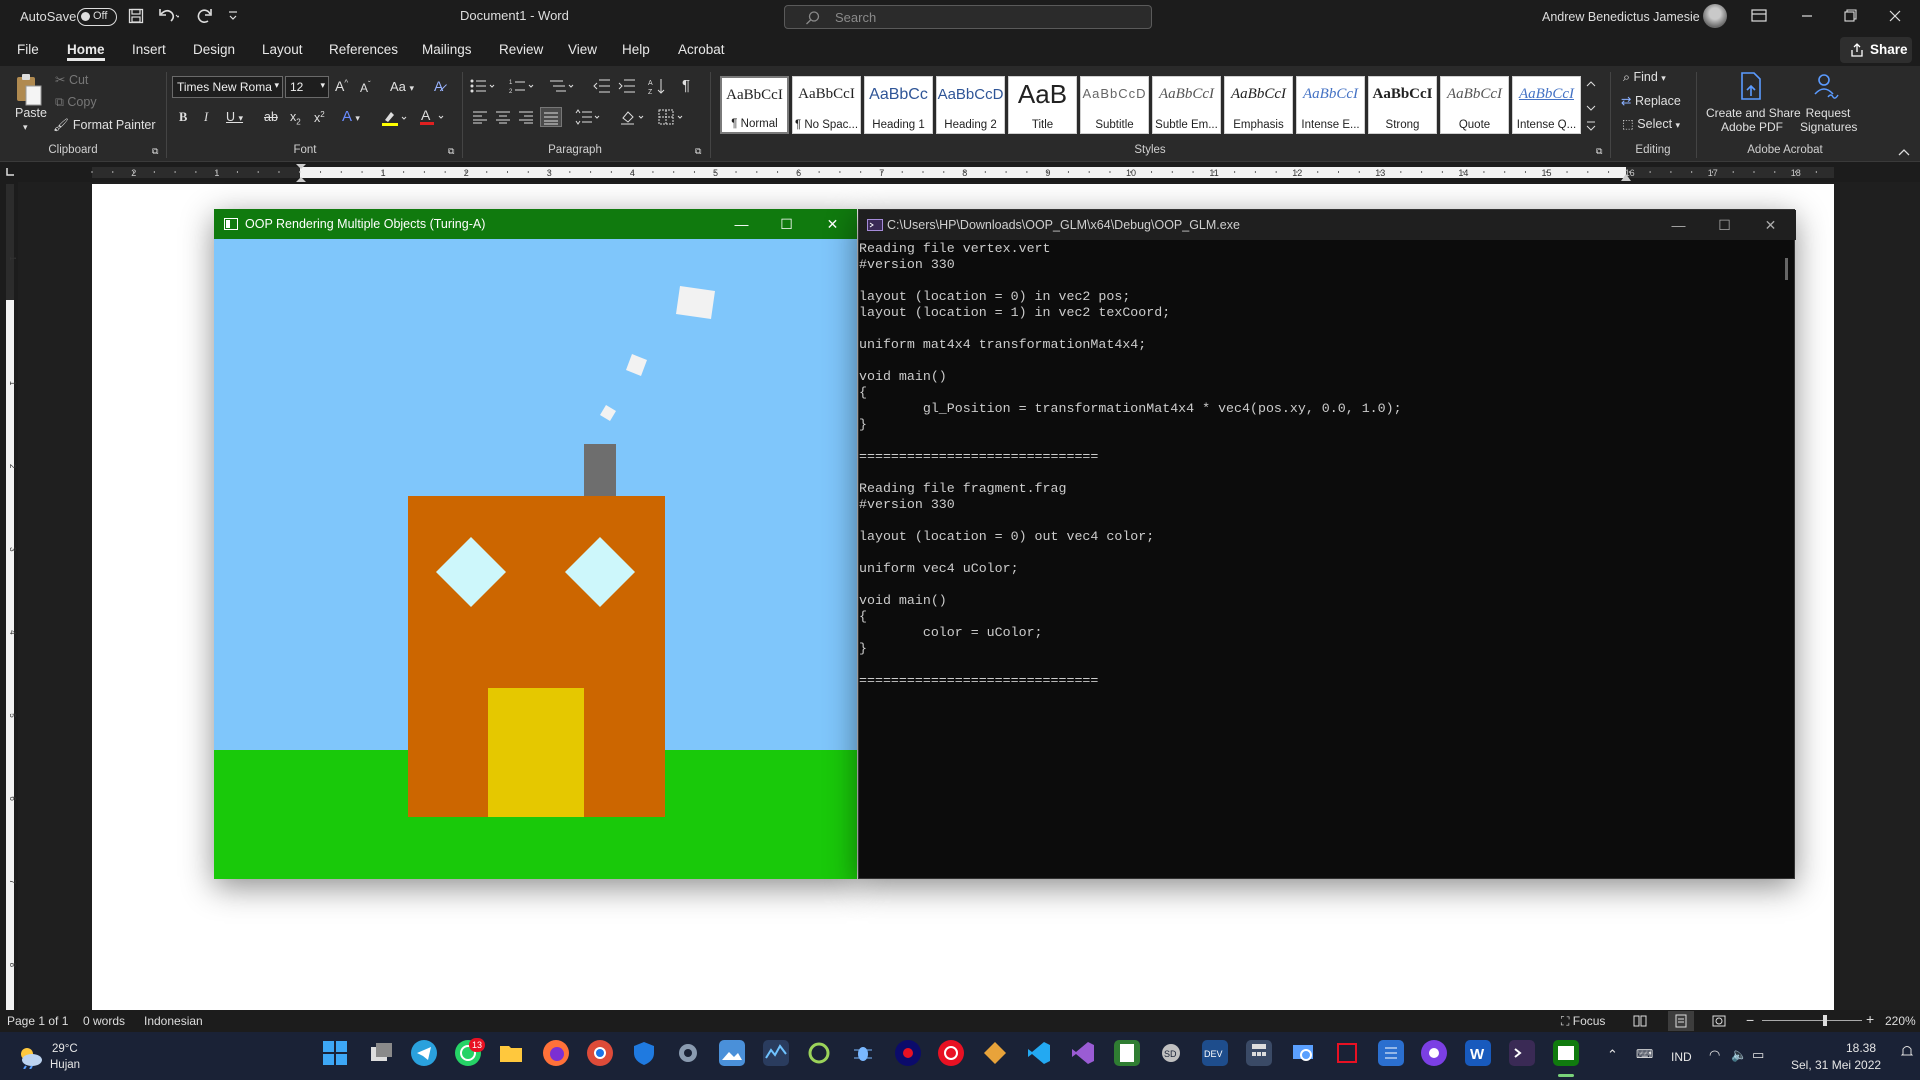  What do you see at coordinates (1681, 1057) in the screenshot?
I see `input-language: IND` at bounding box center [1681, 1057].